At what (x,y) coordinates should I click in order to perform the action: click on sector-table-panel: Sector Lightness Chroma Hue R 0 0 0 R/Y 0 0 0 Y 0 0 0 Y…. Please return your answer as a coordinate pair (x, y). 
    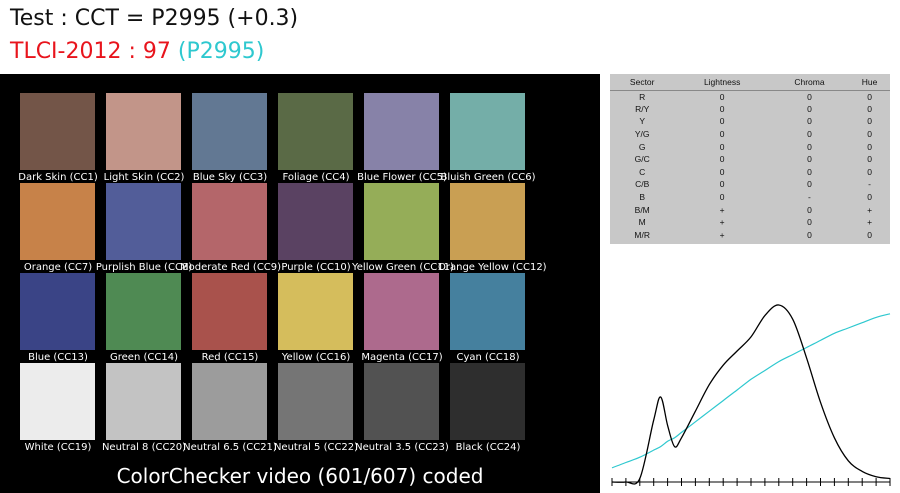
    Looking at the image, I should click on (750, 159).